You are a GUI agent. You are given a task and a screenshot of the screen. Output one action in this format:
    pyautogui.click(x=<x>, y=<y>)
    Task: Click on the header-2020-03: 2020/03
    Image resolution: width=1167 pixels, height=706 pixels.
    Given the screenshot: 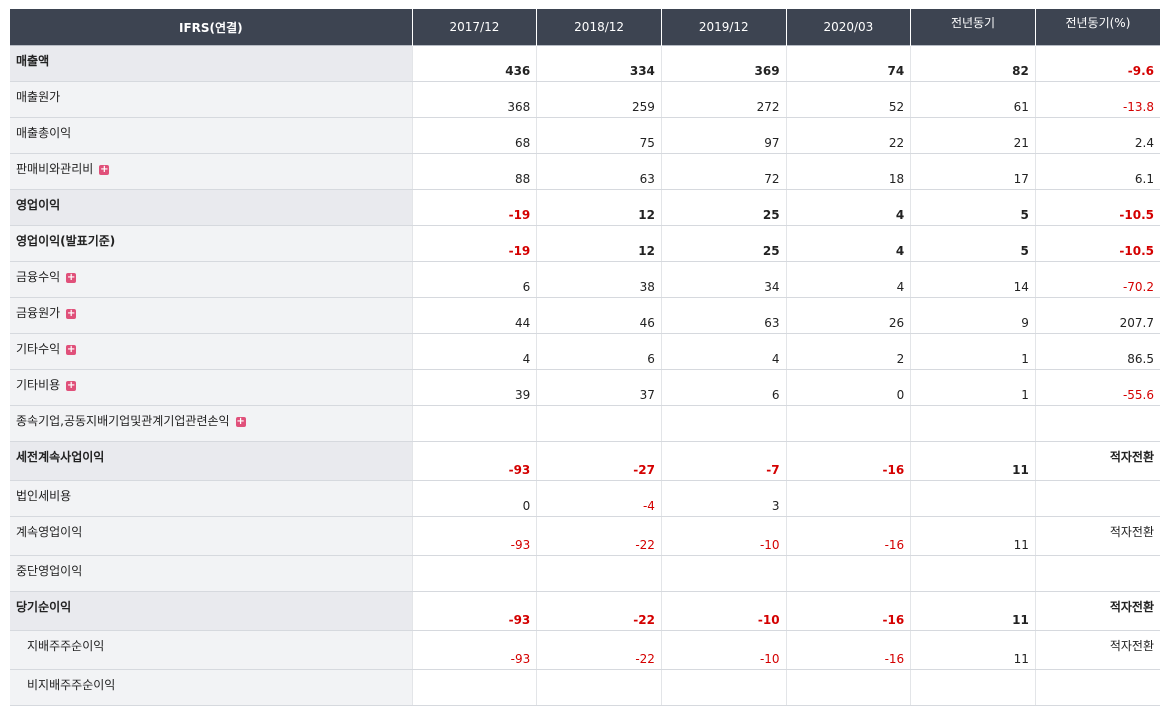 What is the action you would take?
    pyautogui.click(x=848, y=27)
    